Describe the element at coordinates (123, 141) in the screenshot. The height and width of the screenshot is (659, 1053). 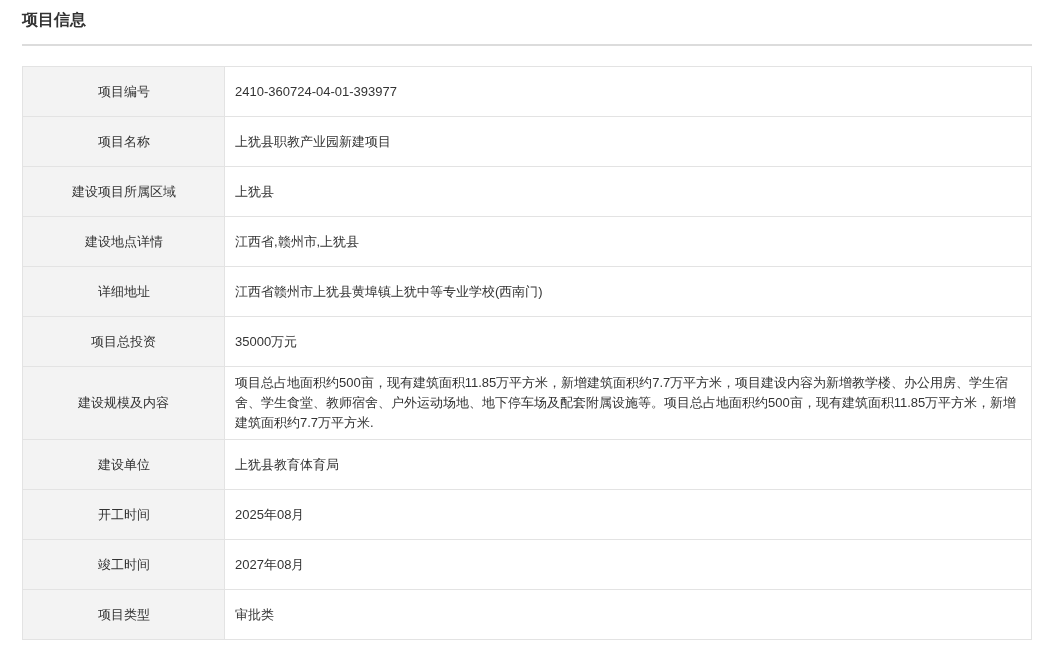
I see `field-label: 项目名称` at that location.